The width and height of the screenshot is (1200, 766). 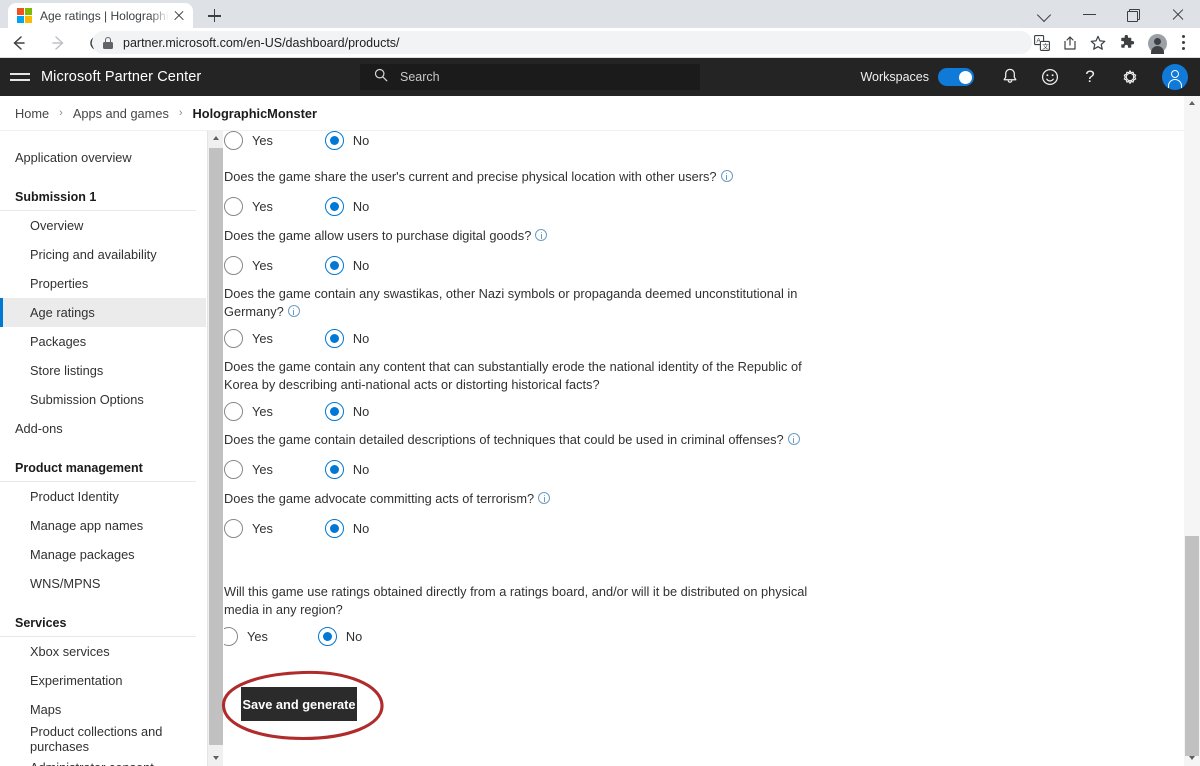 I want to click on plus-icon, so click(x=214, y=15).